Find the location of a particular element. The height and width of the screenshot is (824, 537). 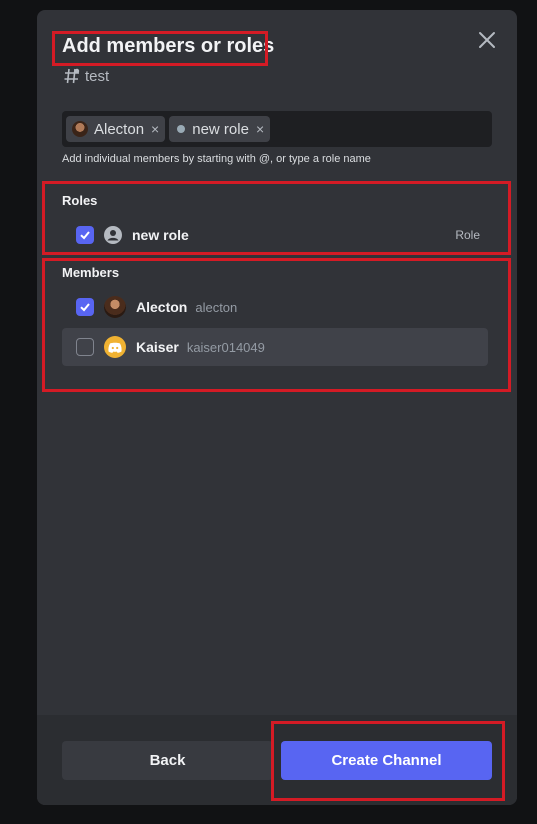

back-button: Back is located at coordinates (167, 760).